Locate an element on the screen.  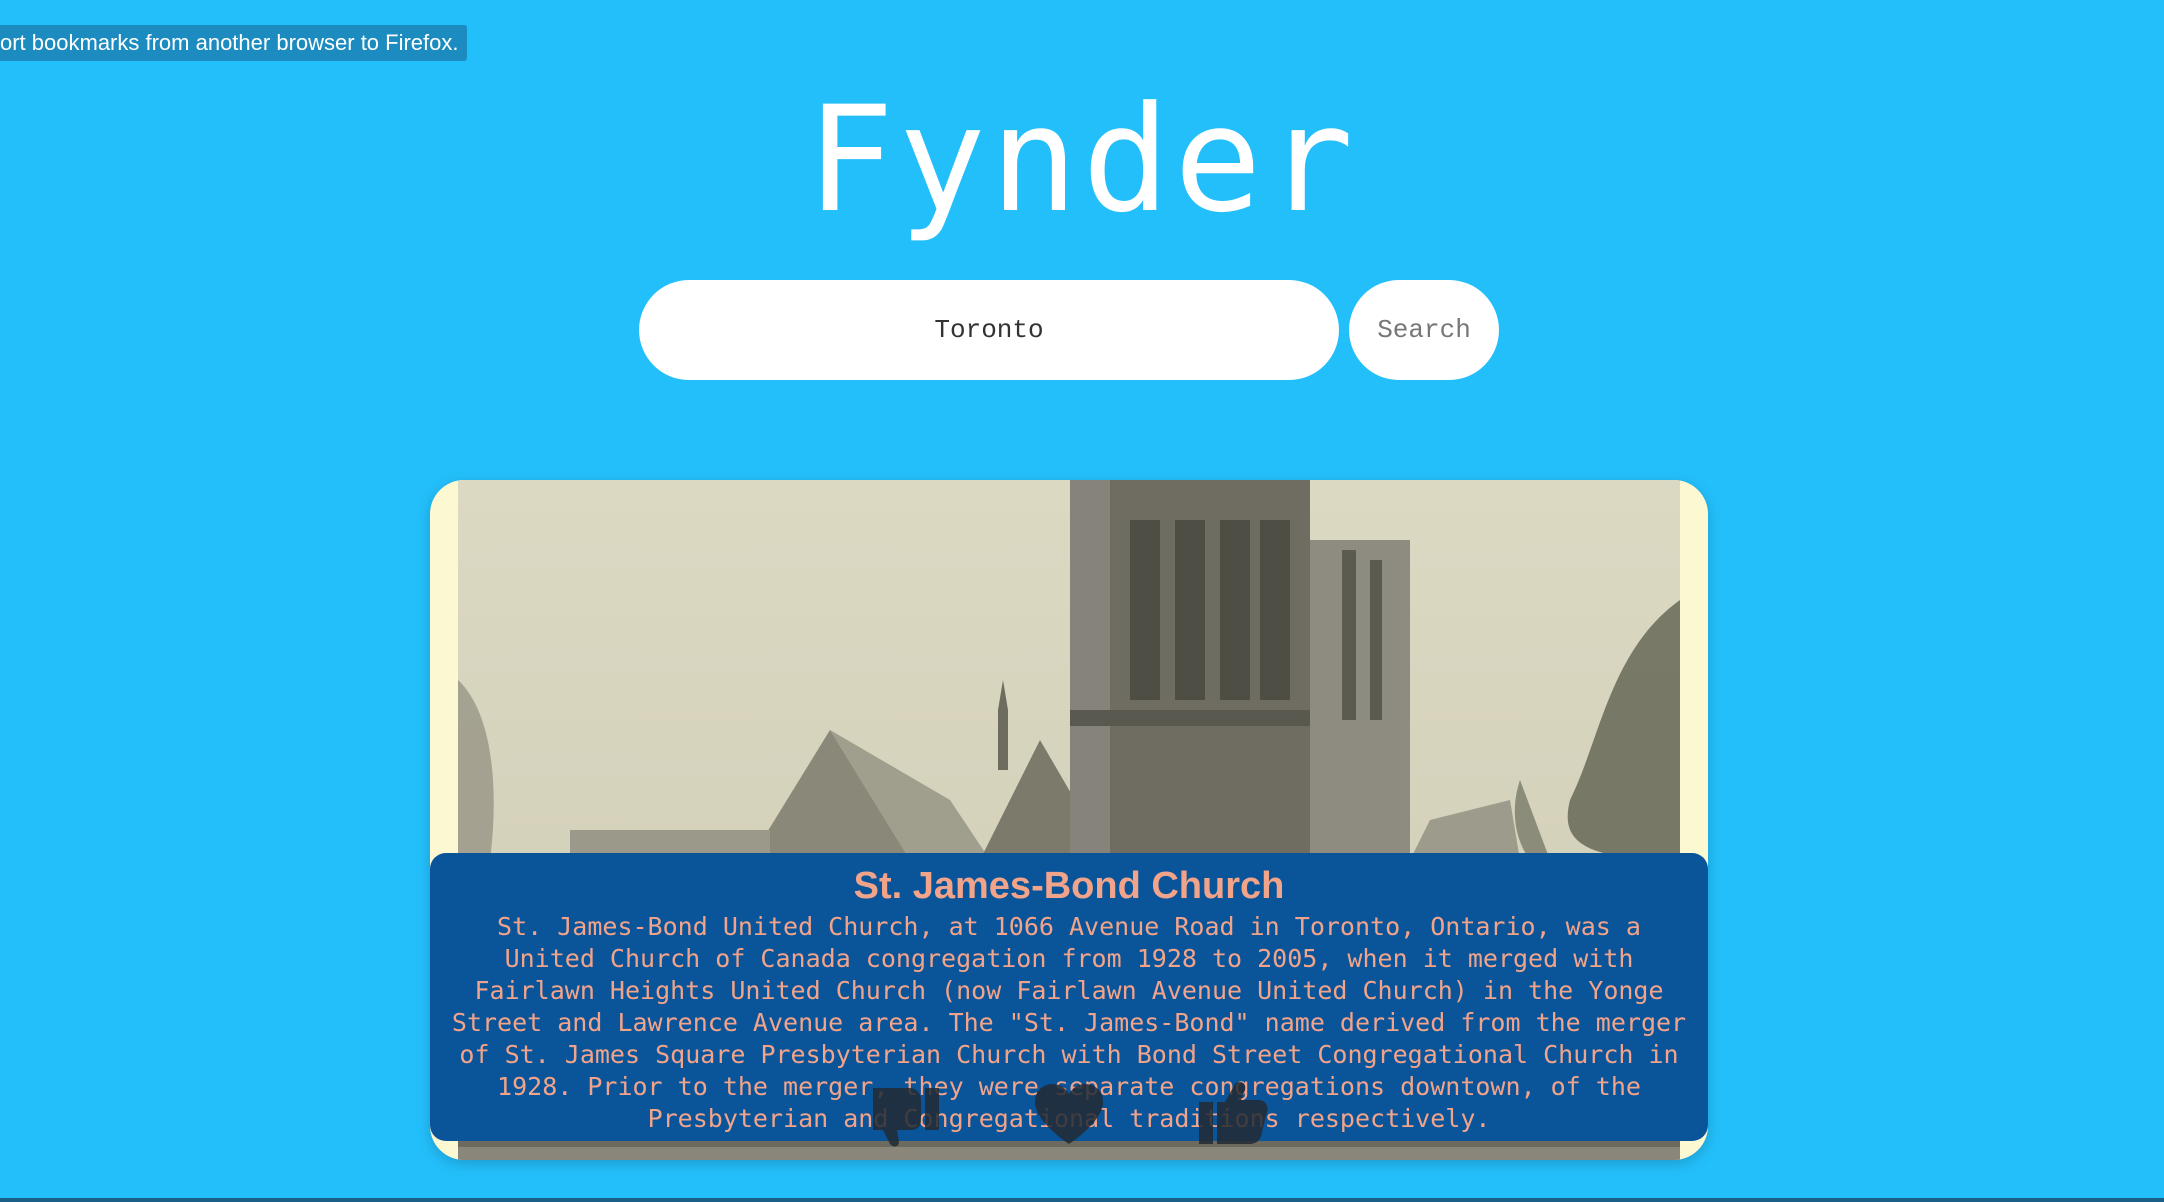
card-actions is located at coordinates (1069, 1115).